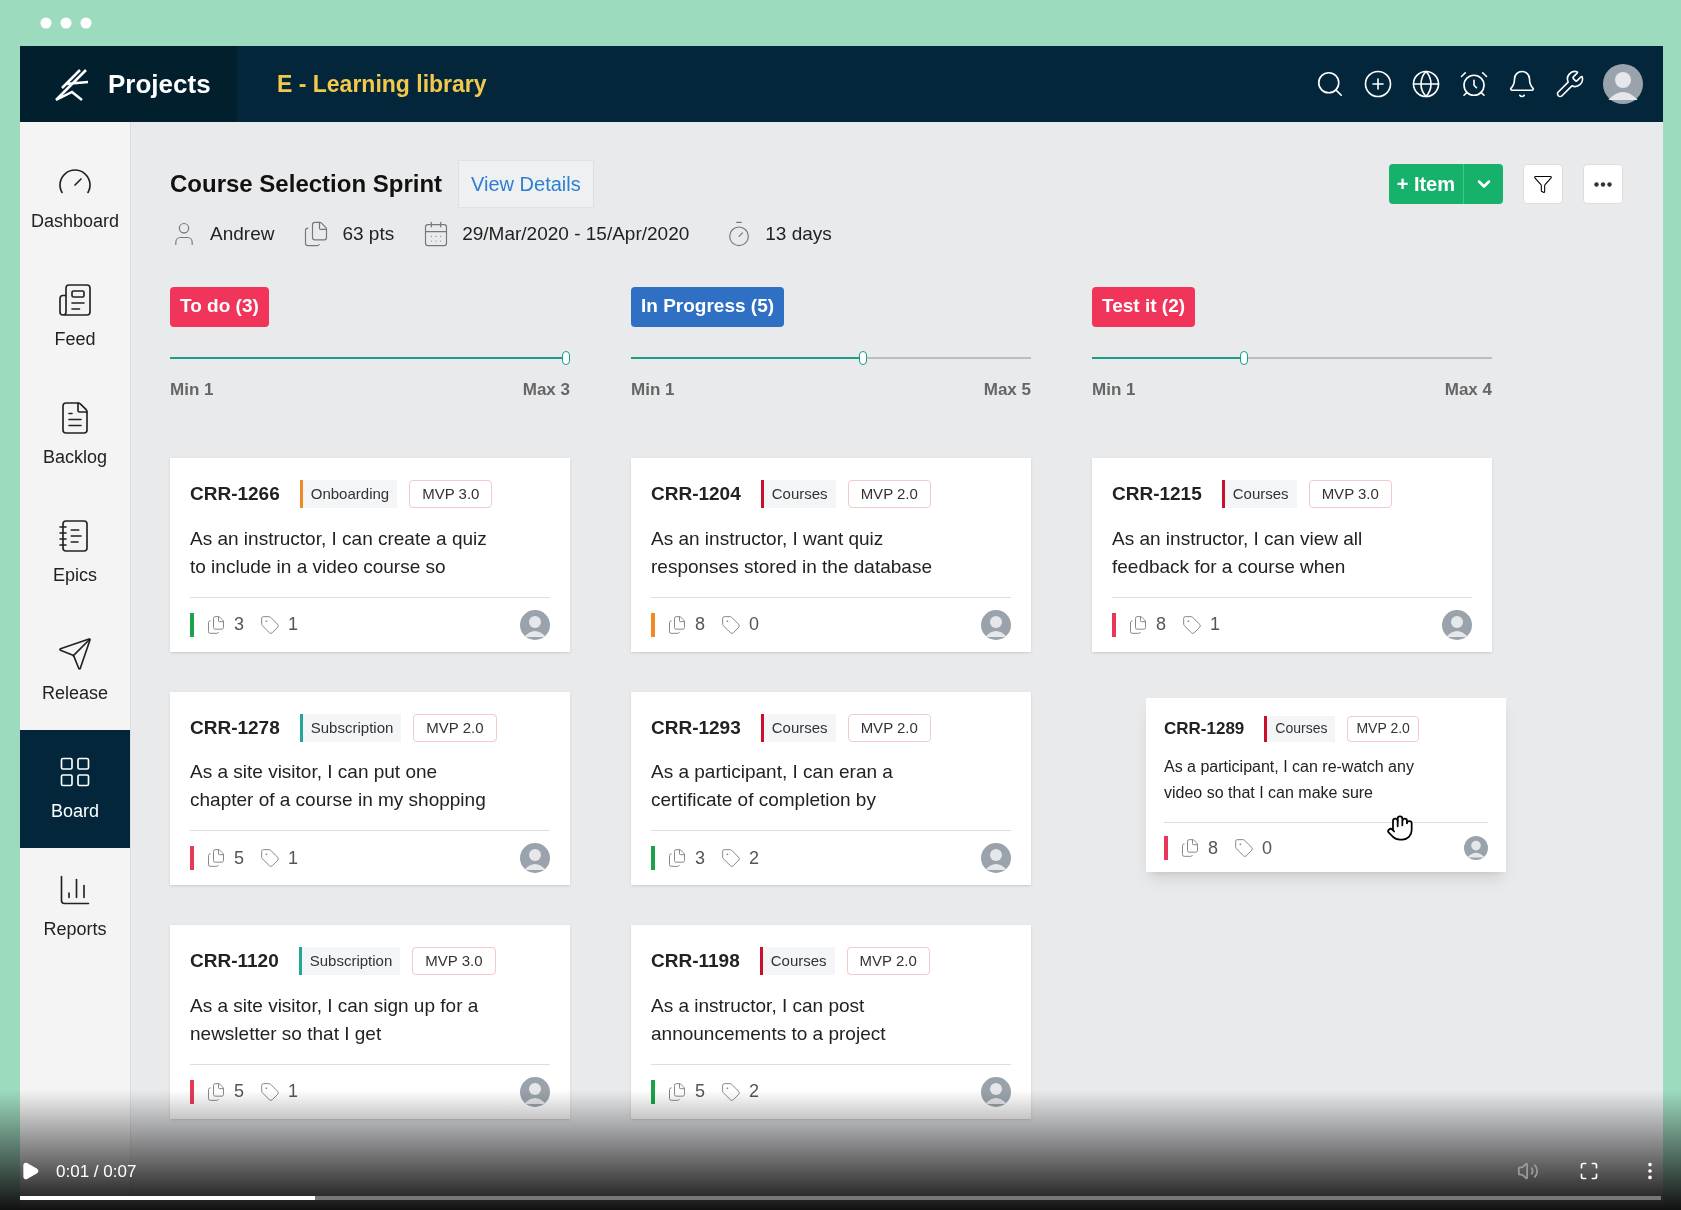 The image size is (1681, 1210). Describe the element at coordinates (348, 494) in the screenshot. I see `category-tag: Onboarding` at that location.